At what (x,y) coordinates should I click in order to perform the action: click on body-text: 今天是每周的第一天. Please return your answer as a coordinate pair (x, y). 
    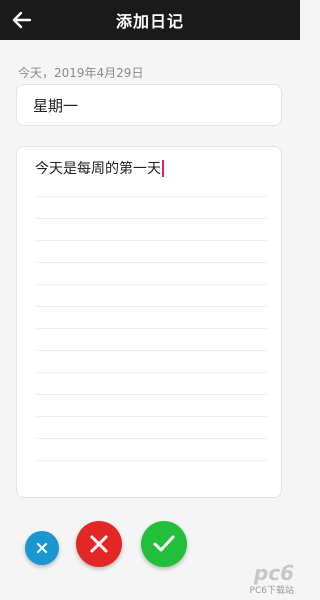
    Looking at the image, I should click on (98, 169).